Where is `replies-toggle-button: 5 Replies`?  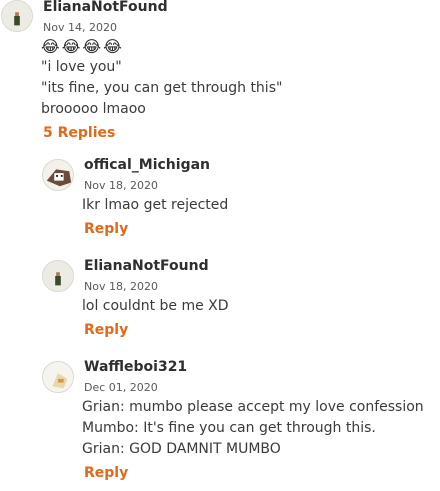 replies-toggle-button: 5 Replies is located at coordinates (79, 133).